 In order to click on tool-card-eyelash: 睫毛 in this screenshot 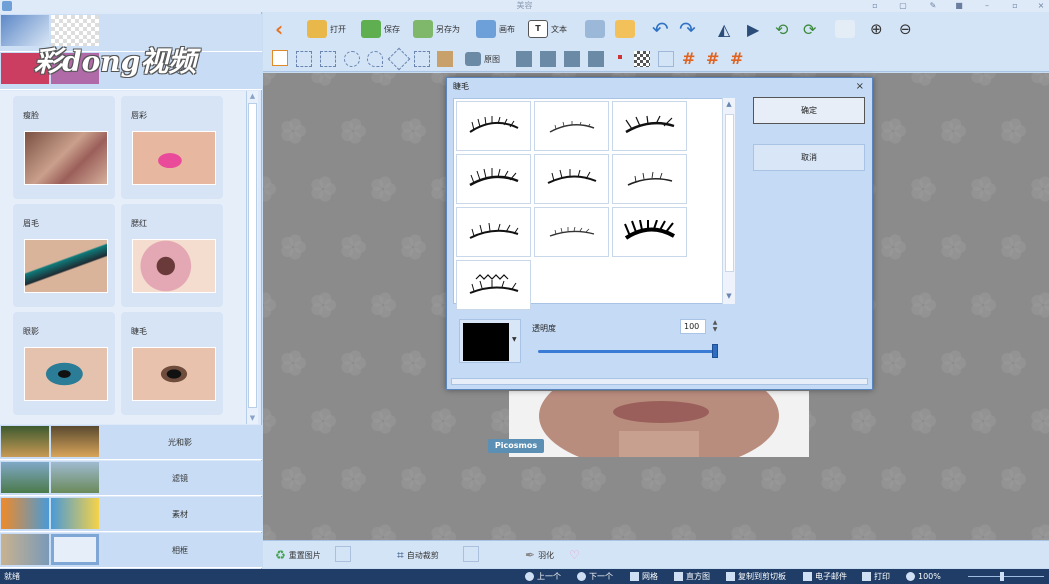, I will do `click(172, 363)`.